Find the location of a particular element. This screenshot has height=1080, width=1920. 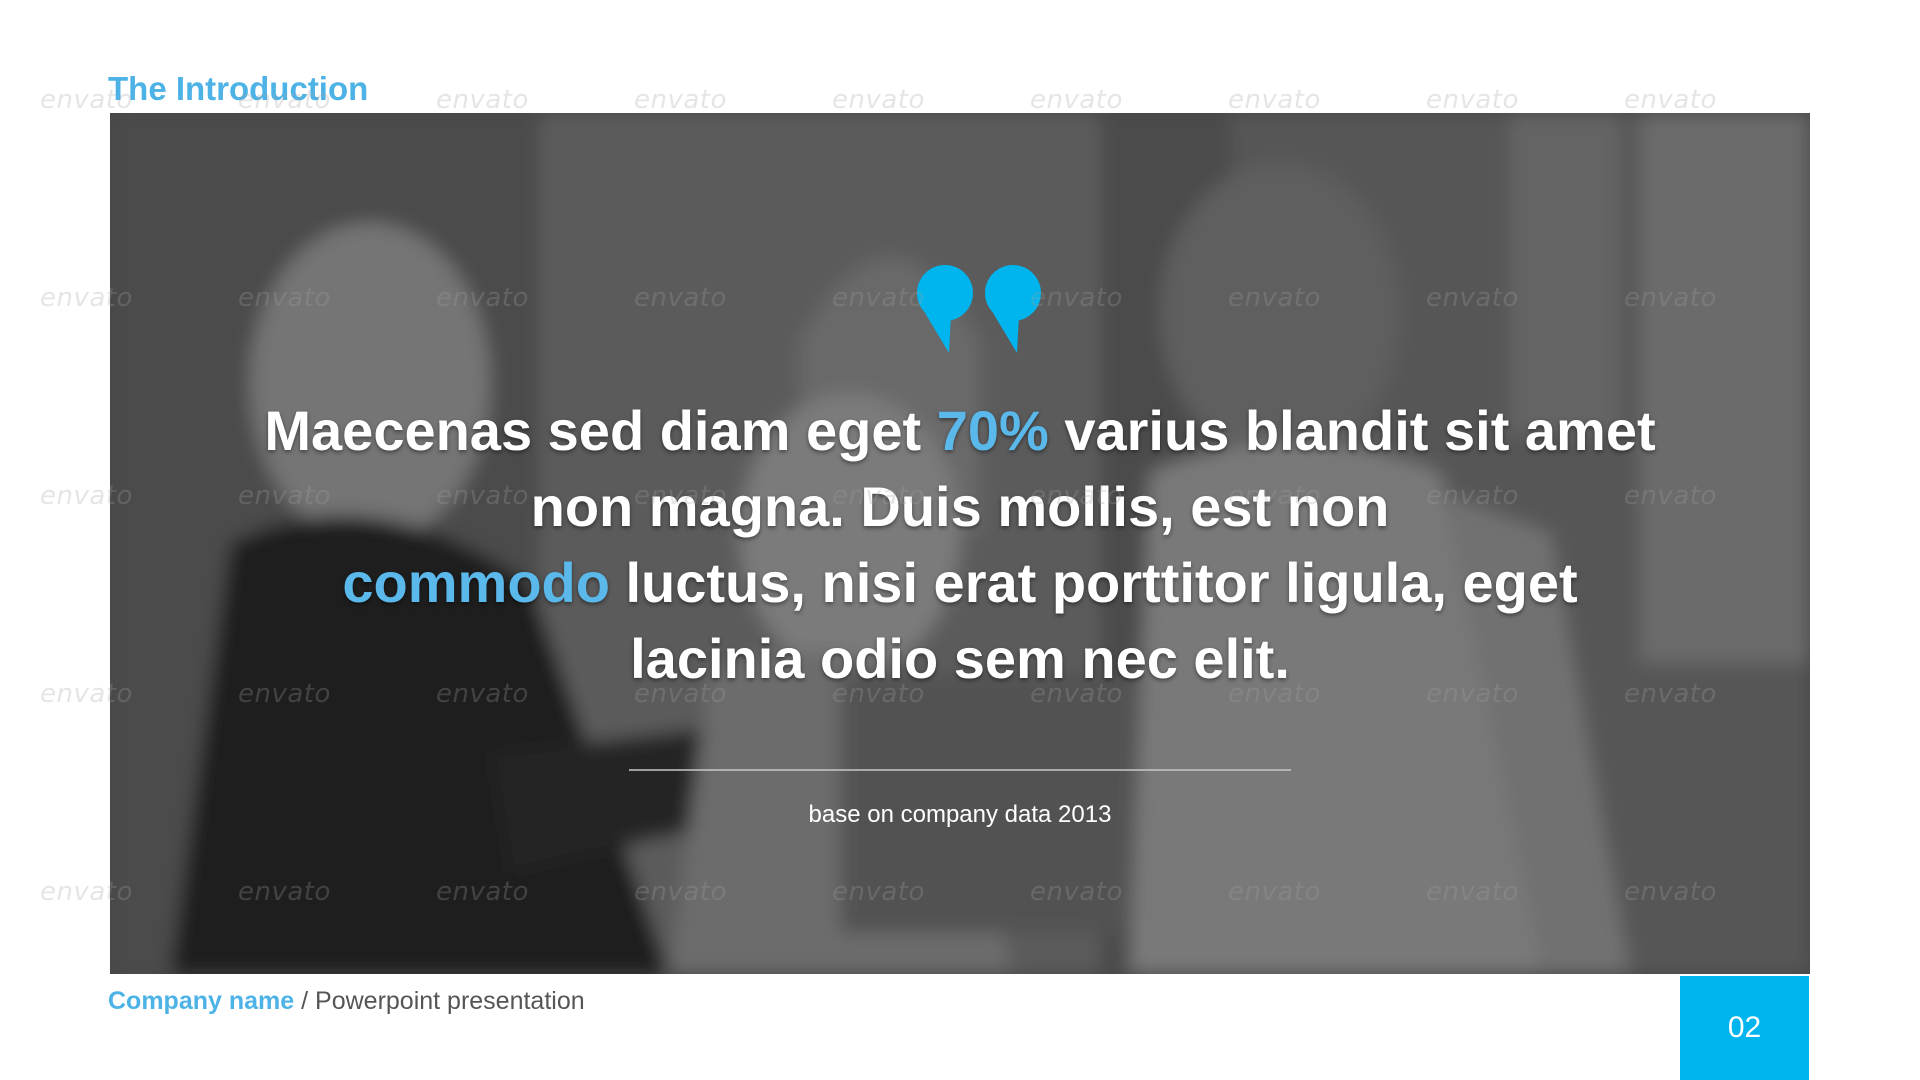

footer-subtitle: Powerpoint presentation is located at coordinates (450, 1001).